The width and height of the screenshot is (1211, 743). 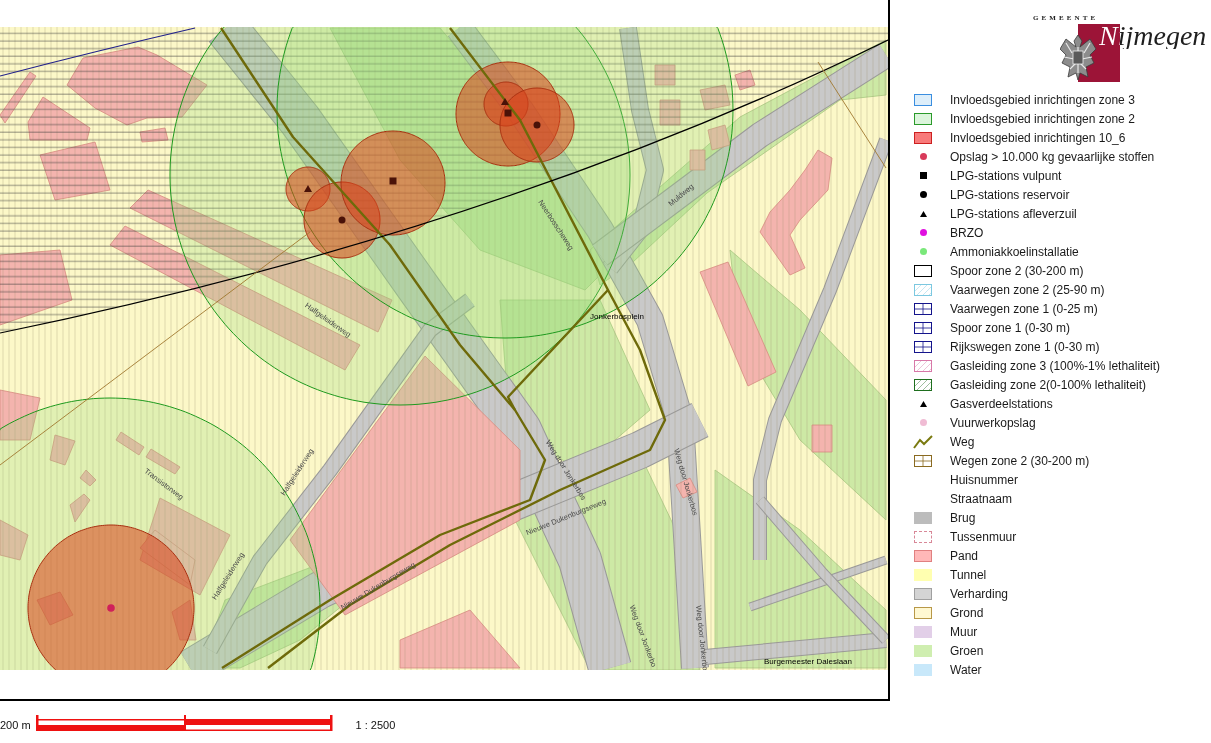 I want to click on legend-label: Gasleiding zone 3 (100%-1% lethaliteit), so click(x=1055, y=365).